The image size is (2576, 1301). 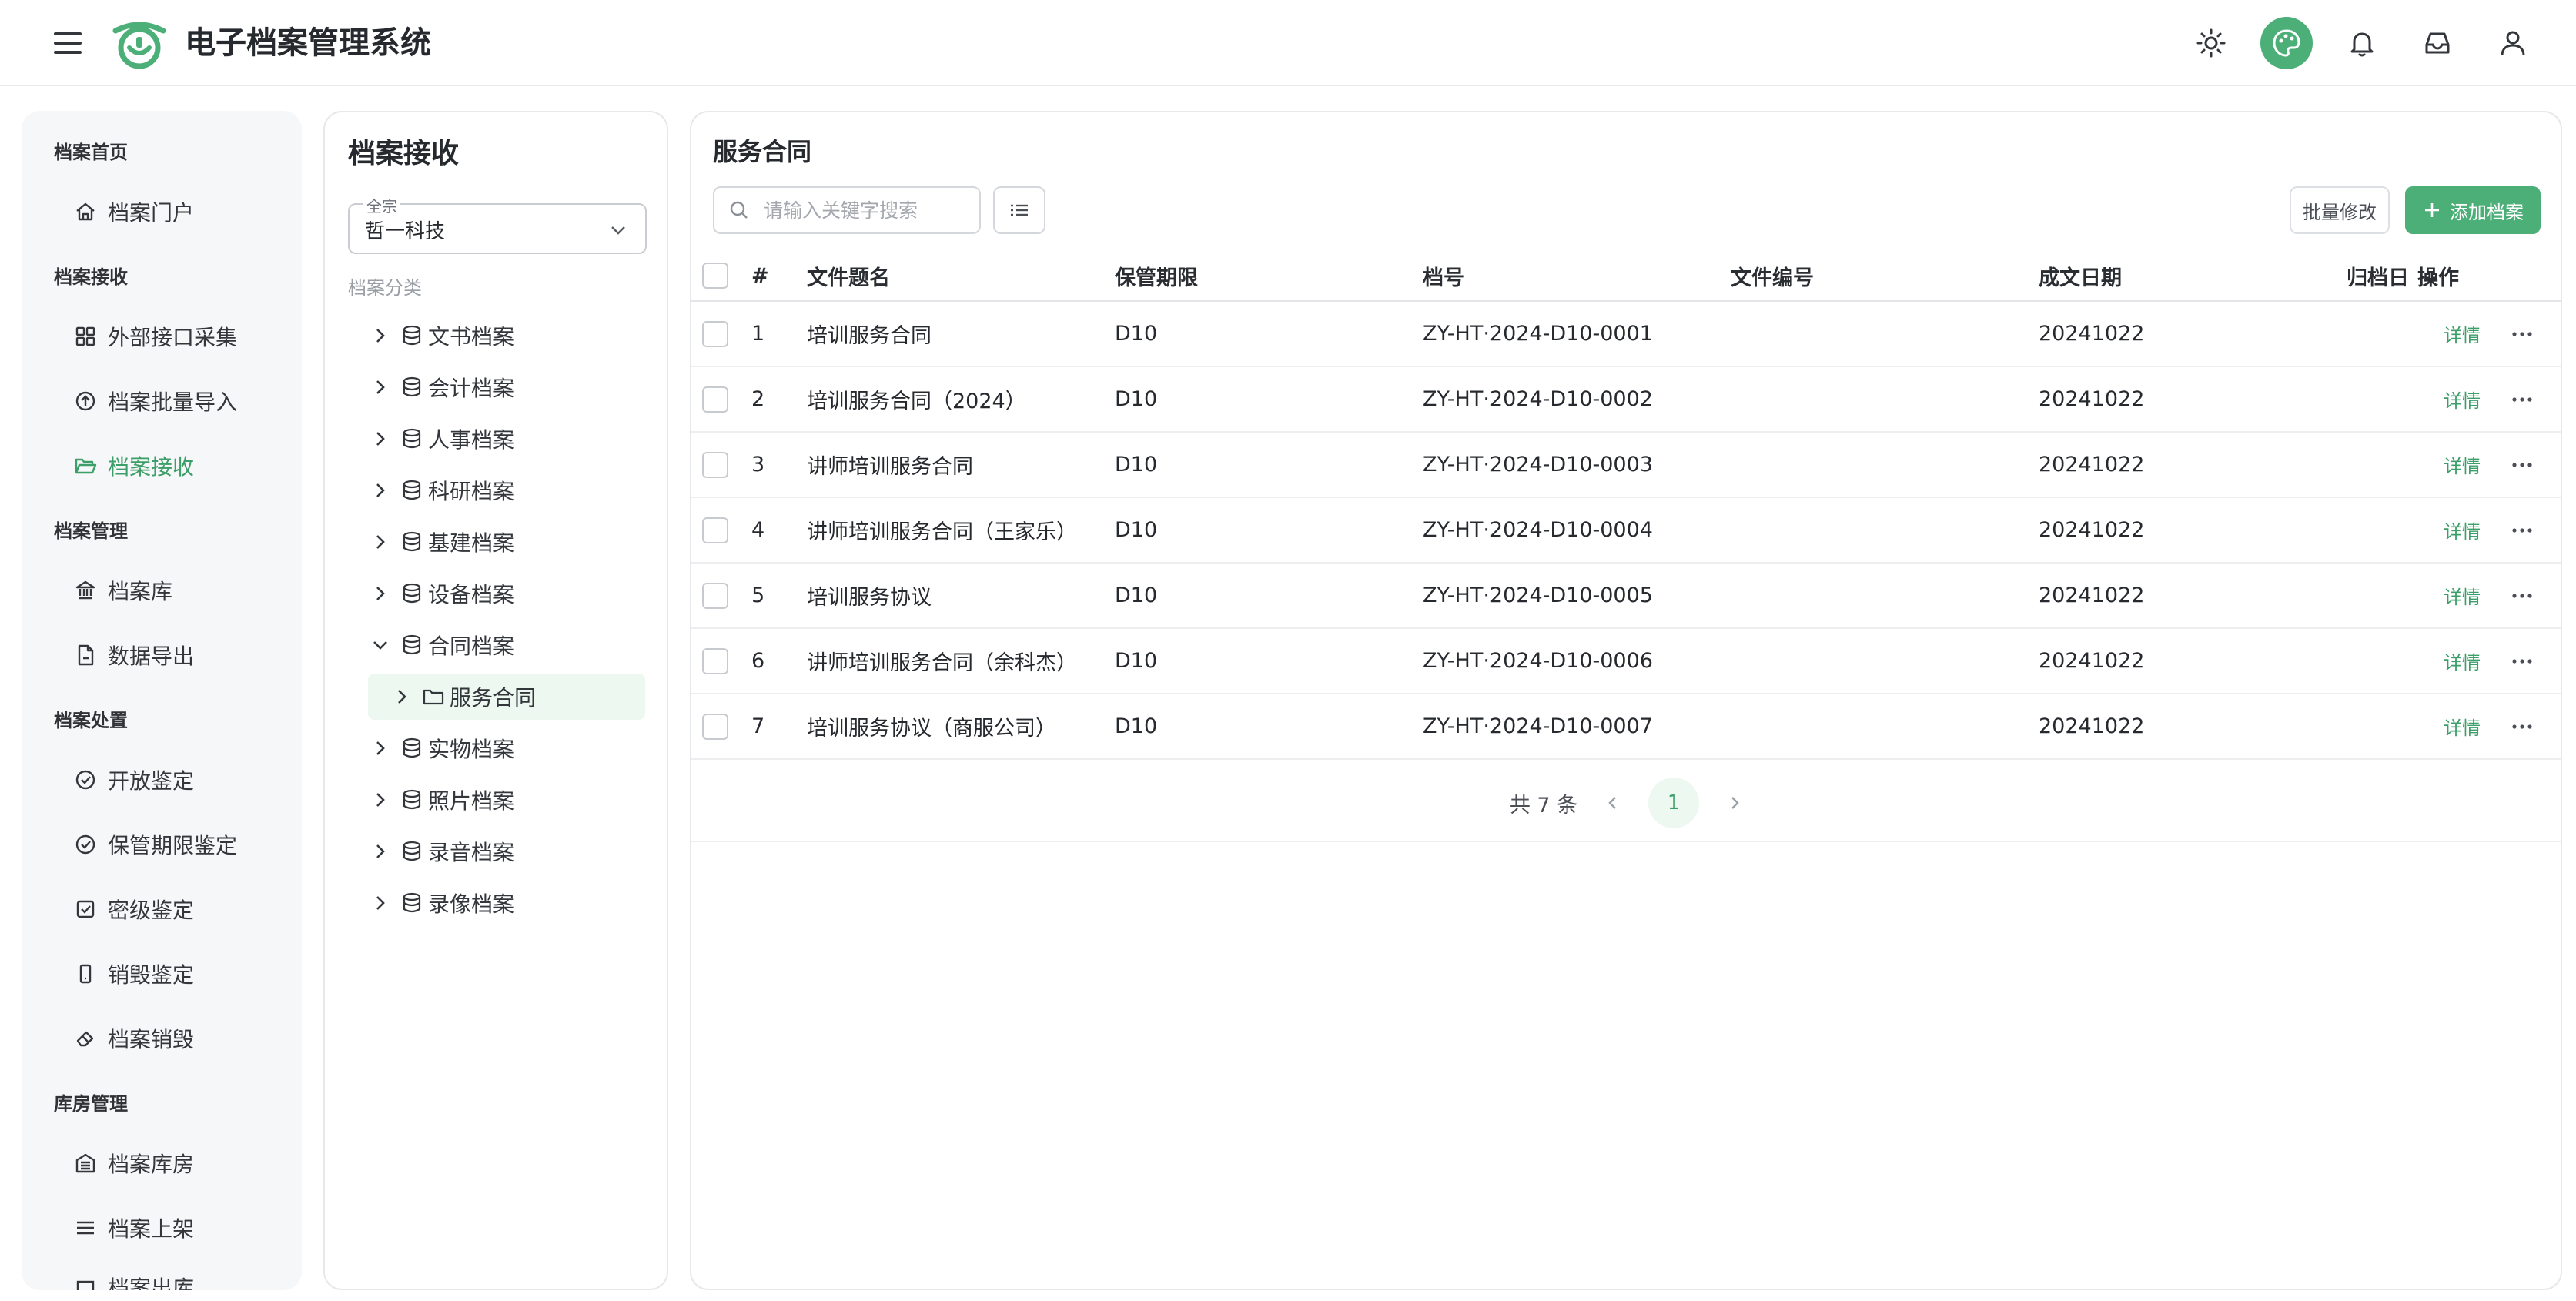 I want to click on tree-node: 录音档案, so click(x=505, y=851).